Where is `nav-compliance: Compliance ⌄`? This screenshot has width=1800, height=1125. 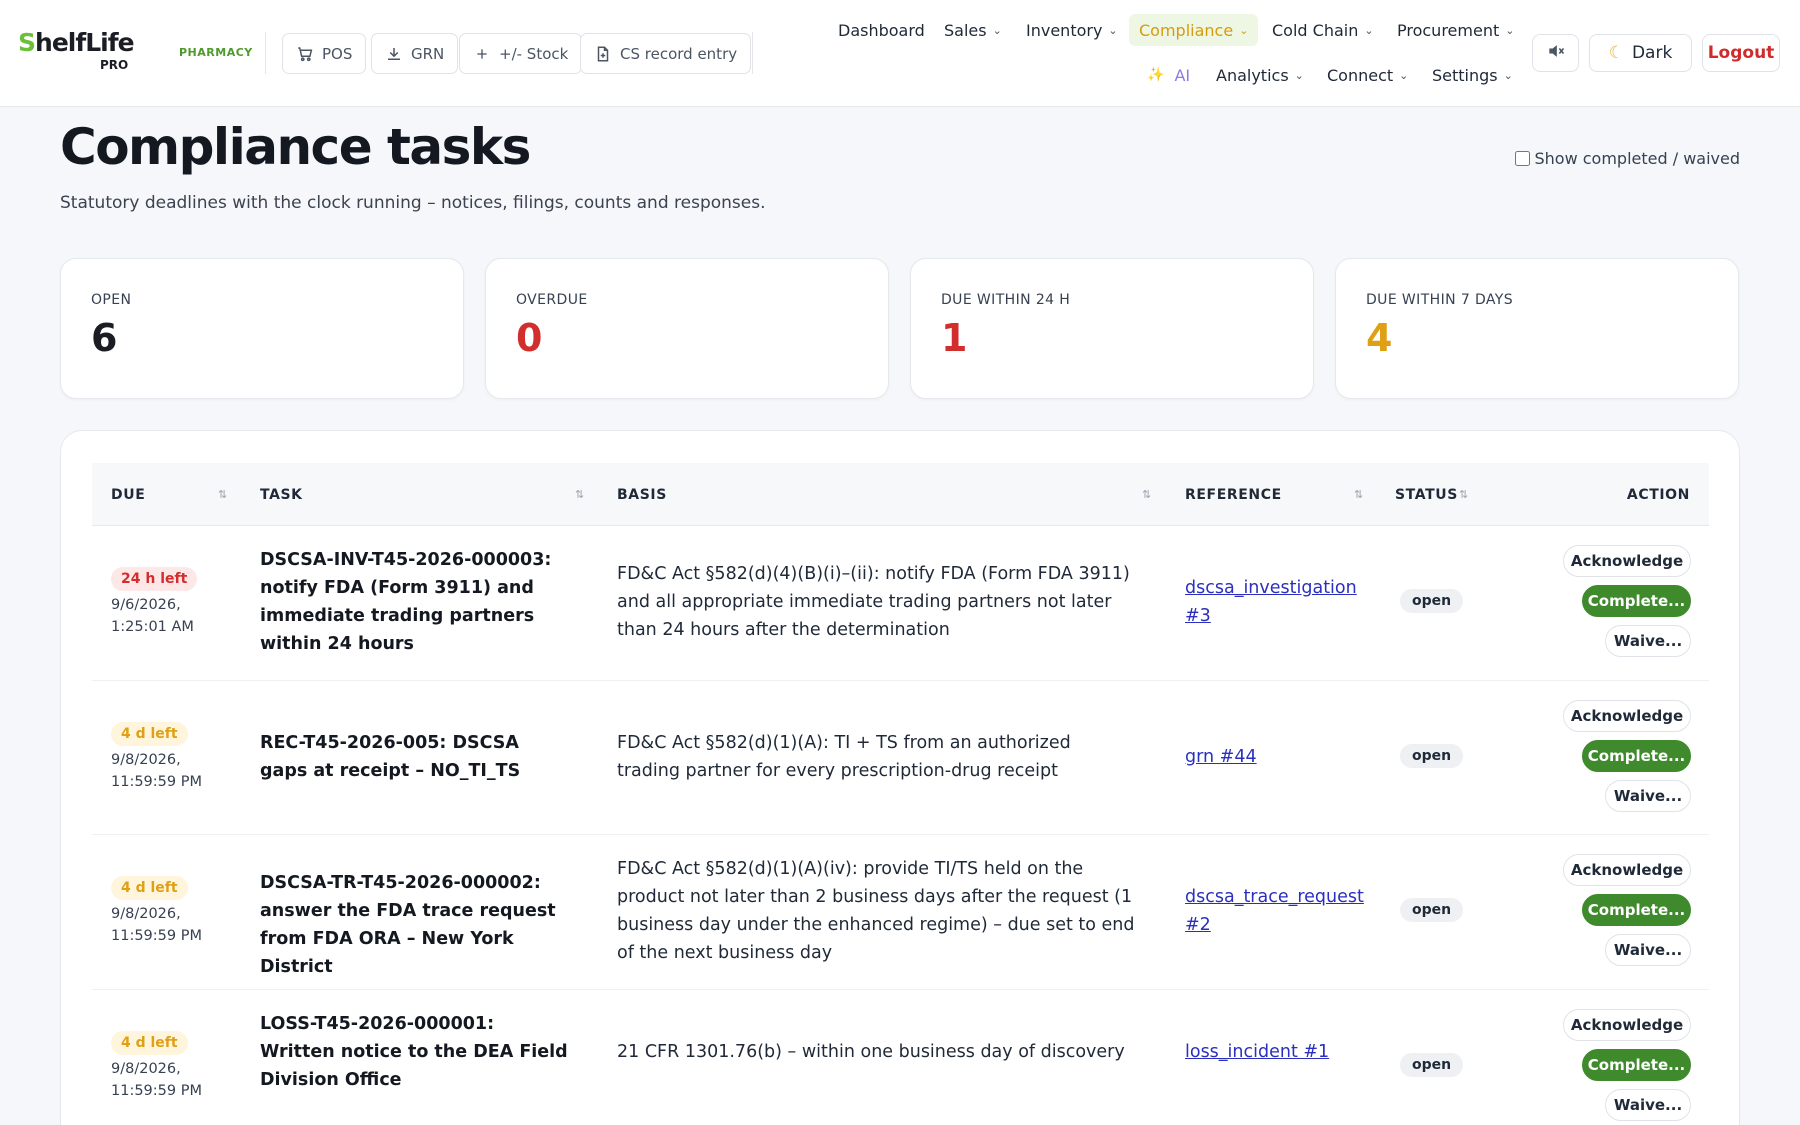 nav-compliance: Compliance ⌄ is located at coordinates (1194, 30).